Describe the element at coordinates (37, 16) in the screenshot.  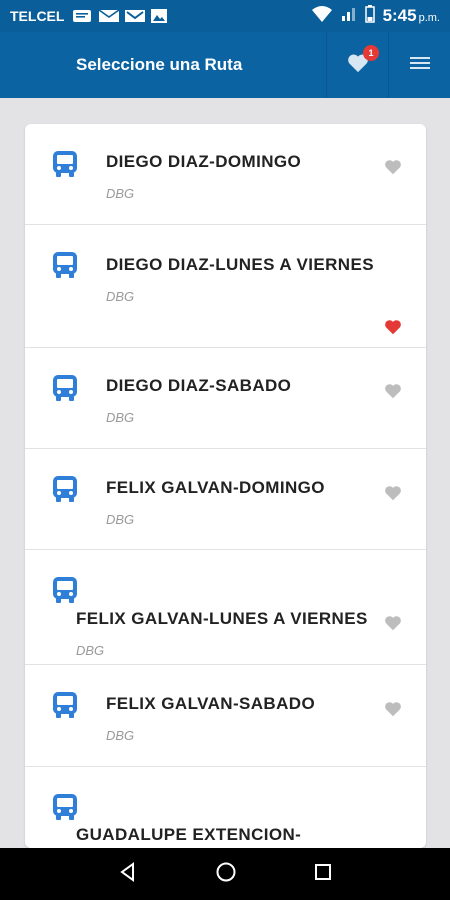
I see `carrier-label: TELCEL` at that location.